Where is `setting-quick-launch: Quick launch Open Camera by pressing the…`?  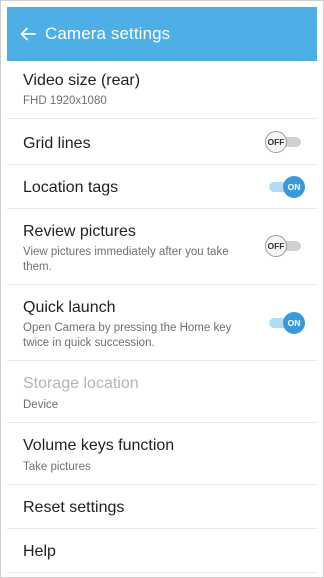 setting-quick-launch: Quick launch Open Camera by pressing the… is located at coordinates (162, 323).